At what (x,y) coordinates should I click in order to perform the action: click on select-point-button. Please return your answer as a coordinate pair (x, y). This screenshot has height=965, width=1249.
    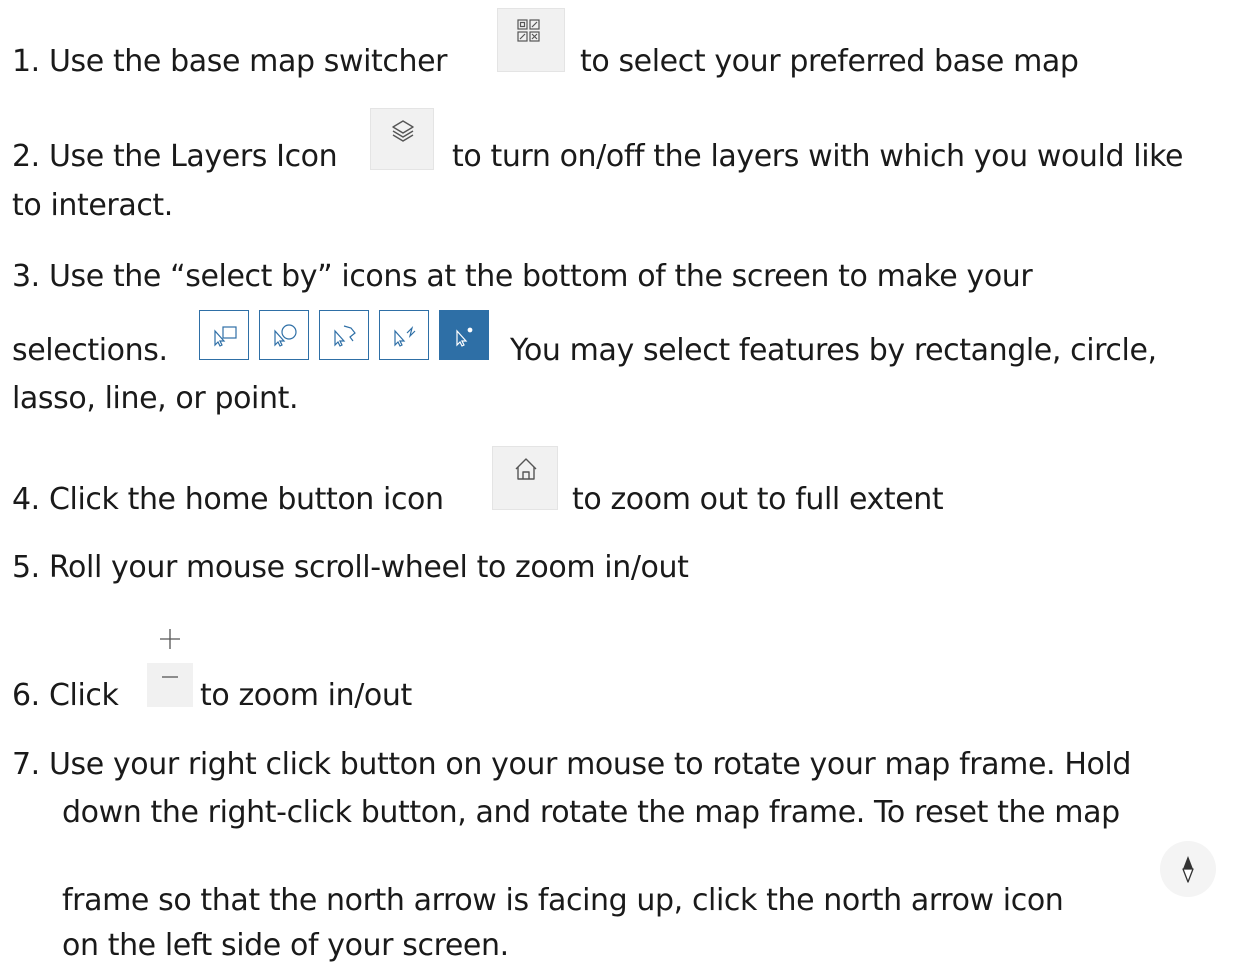
    Looking at the image, I should click on (464, 335).